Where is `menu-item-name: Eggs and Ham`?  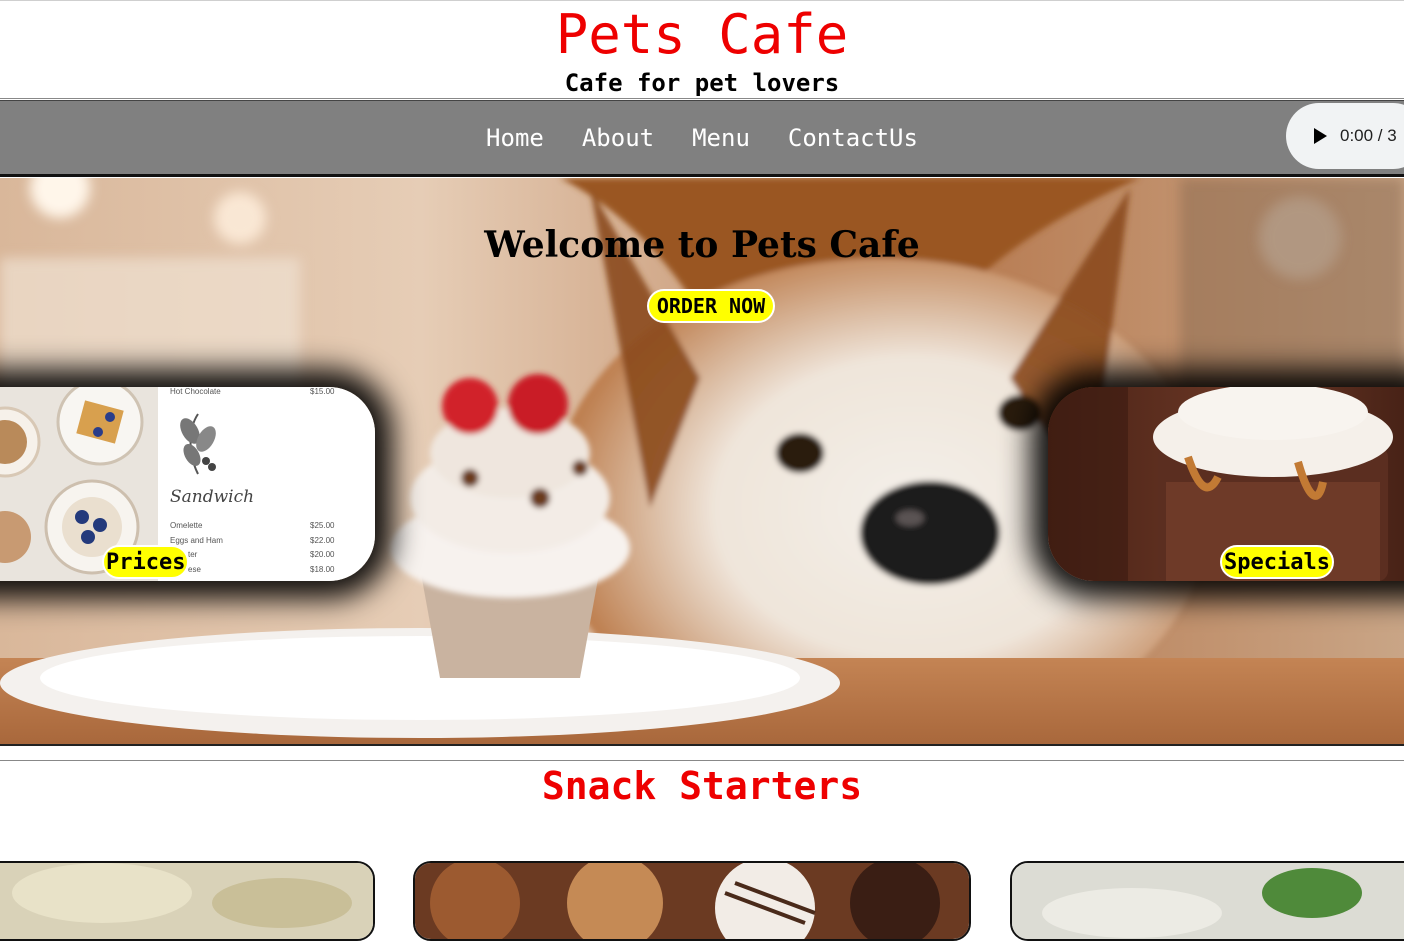 menu-item-name: Eggs and Ham is located at coordinates (196, 540).